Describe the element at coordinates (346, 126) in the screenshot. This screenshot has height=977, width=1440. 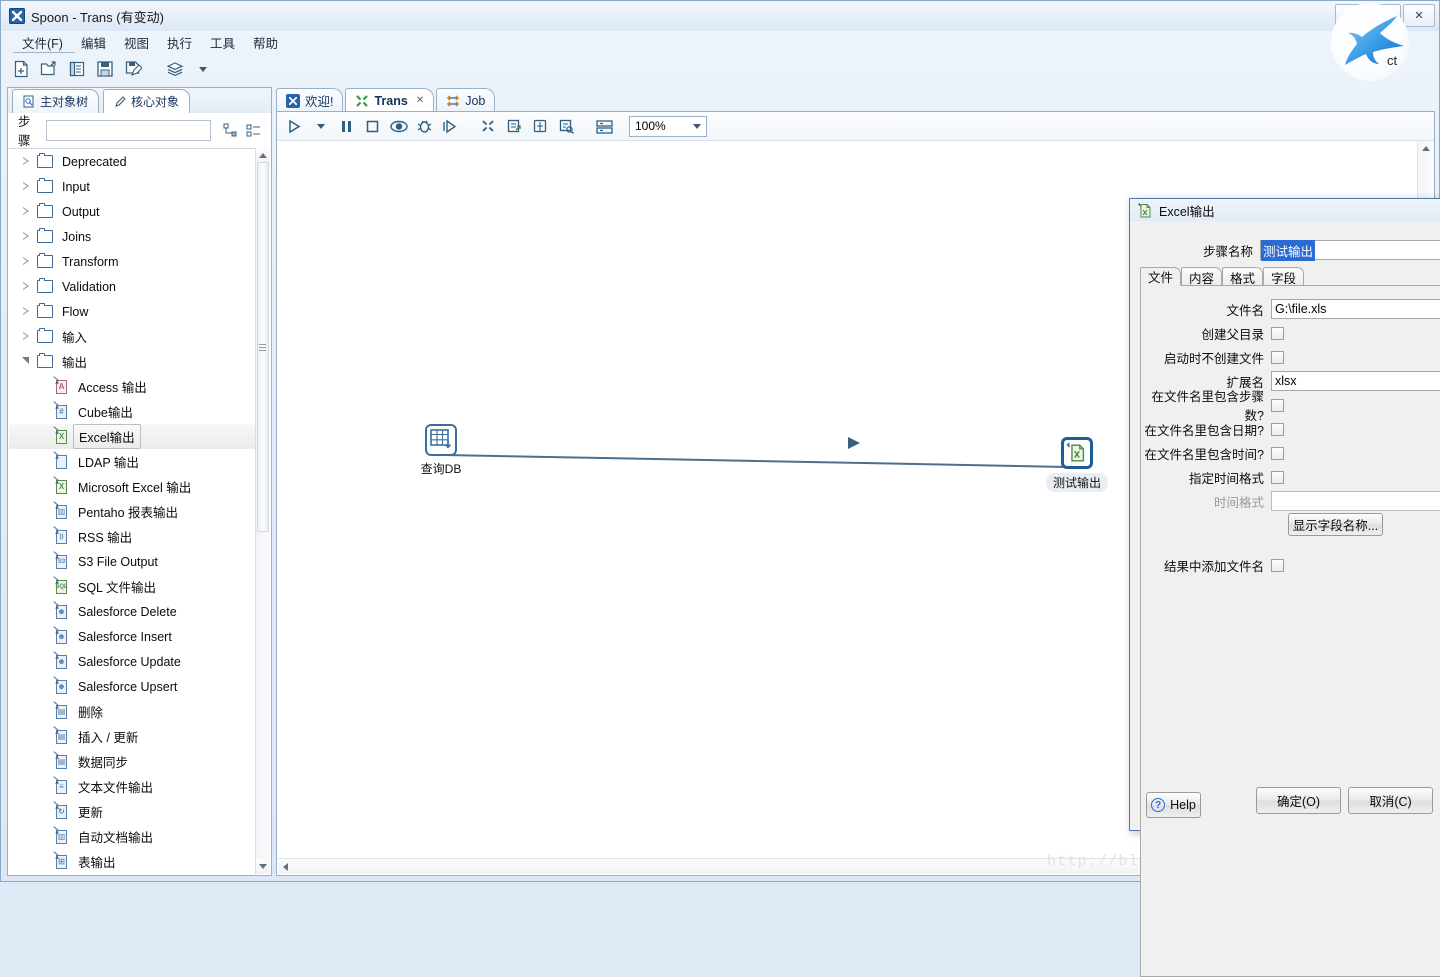
I see `pause-icon` at that location.